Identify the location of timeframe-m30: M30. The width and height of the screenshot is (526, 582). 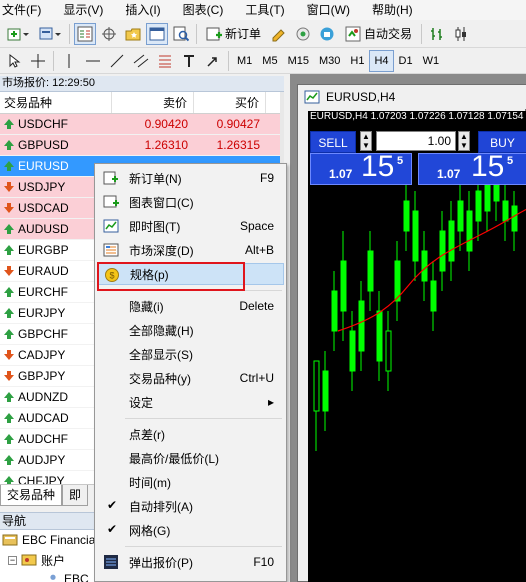
(329, 61).